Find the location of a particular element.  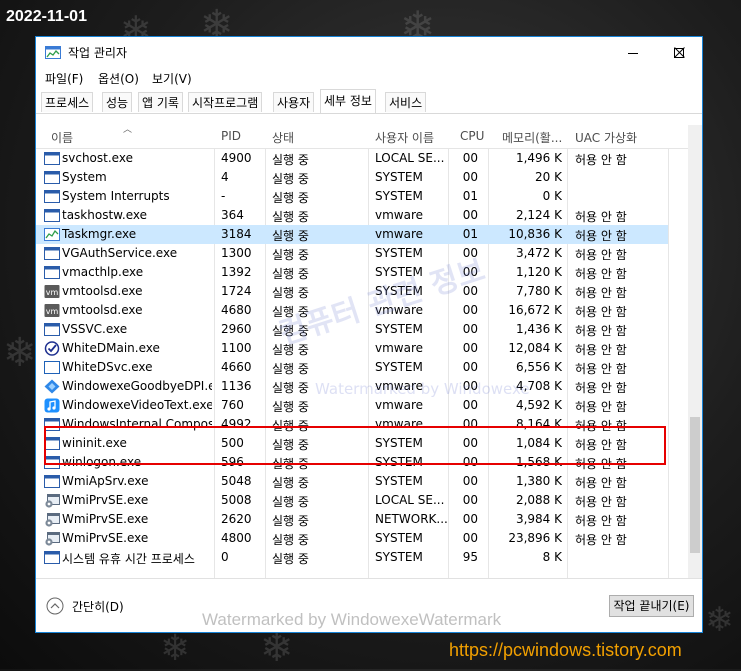

menu-file: 파일(F) is located at coordinates (64, 78).